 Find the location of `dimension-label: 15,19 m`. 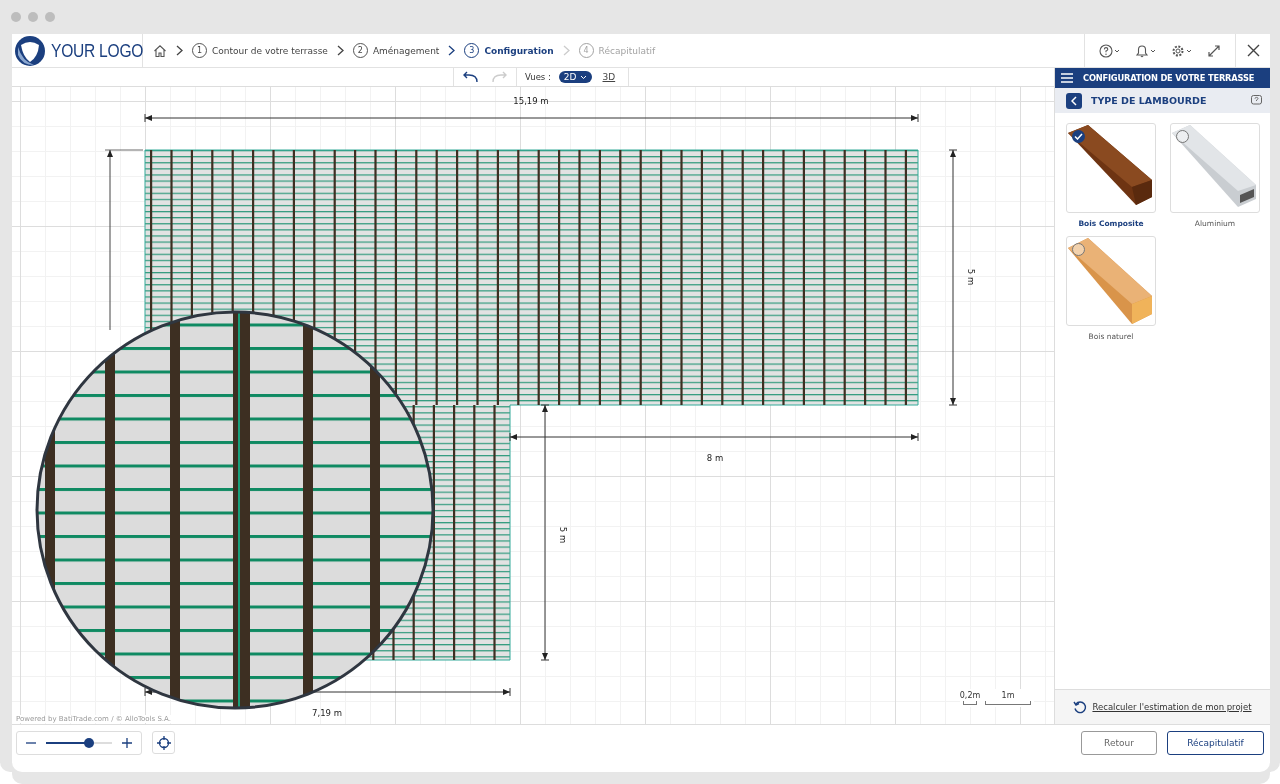

dimension-label: 15,19 m is located at coordinates (531, 101).